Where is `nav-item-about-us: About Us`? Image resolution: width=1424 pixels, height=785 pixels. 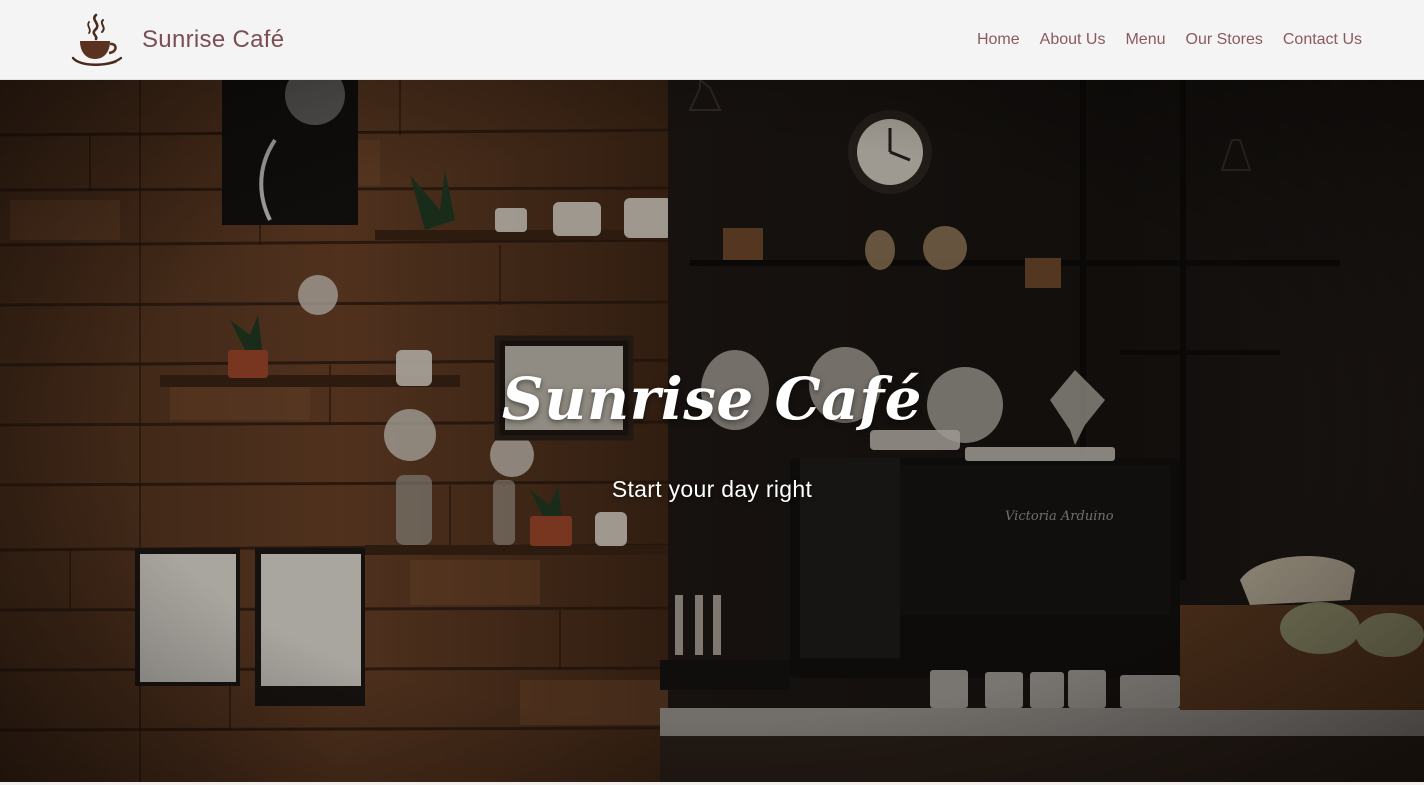 nav-item-about-us: About Us is located at coordinates (1073, 40).